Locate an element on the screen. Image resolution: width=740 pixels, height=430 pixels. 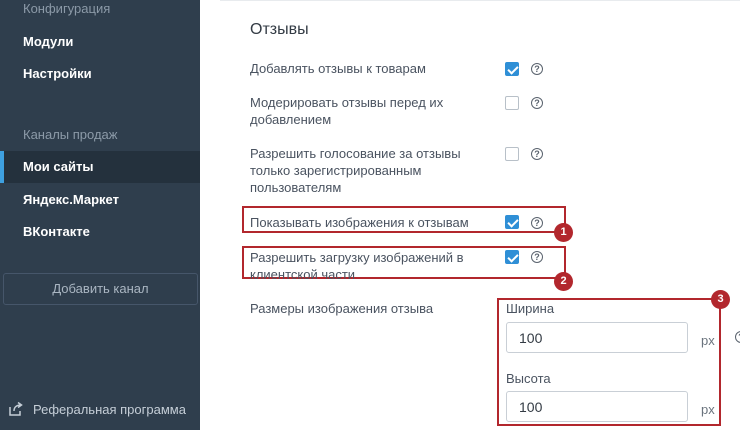
width-label: Ширина is located at coordinates (530, 308).